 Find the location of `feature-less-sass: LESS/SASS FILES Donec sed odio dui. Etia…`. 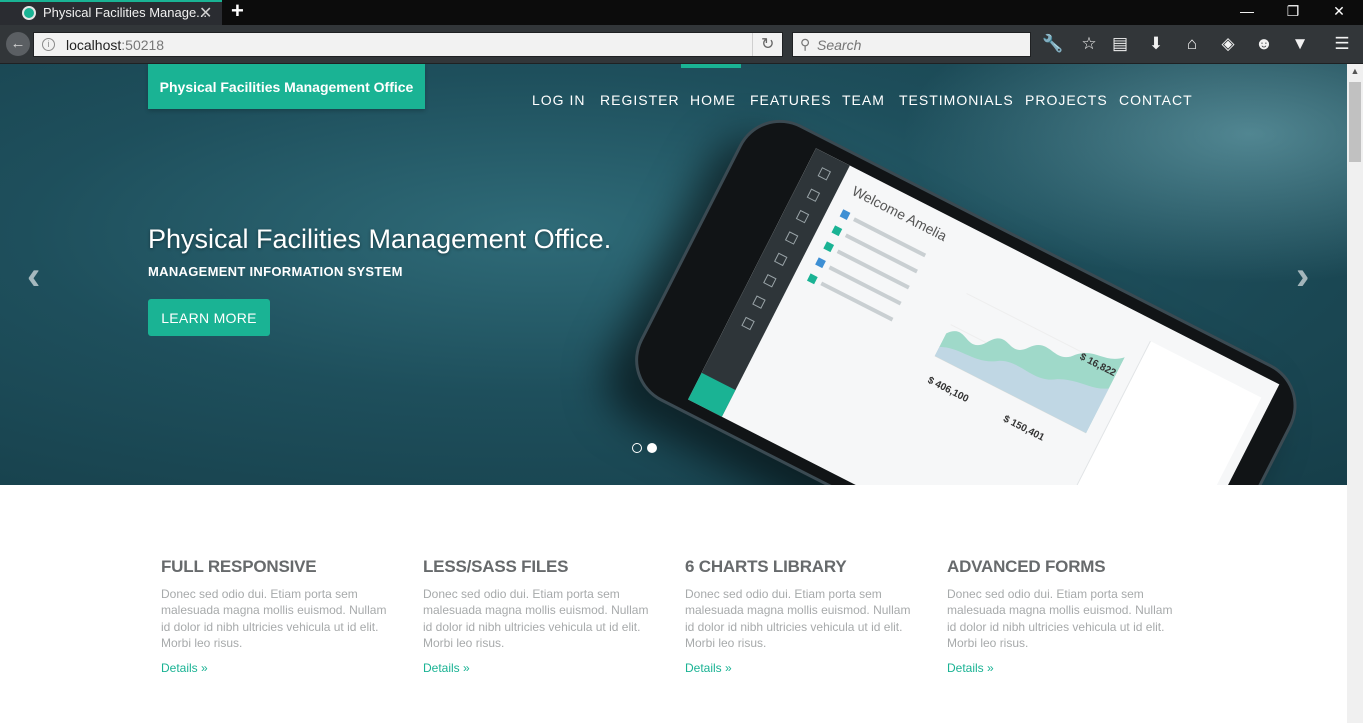

feature-less-sass: LESS/SASS FILES Donec sed odio dui. Etia… is located at coordinates (543, 616).